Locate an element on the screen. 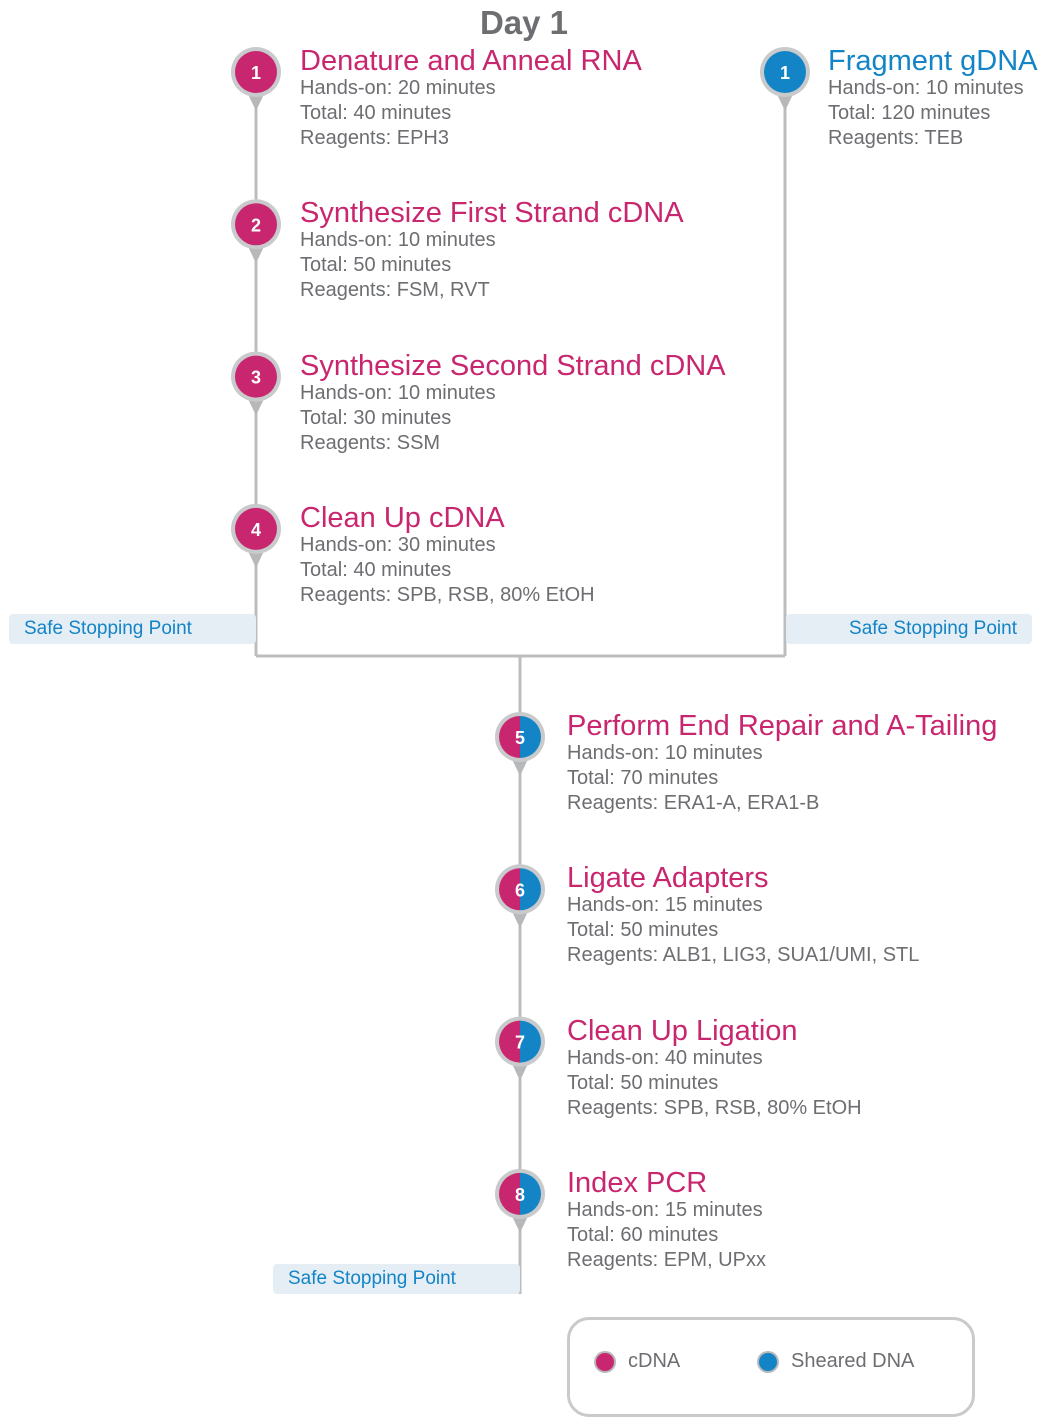 This screenshot has height=1417, width=1048. svg-text: 7 is located at coordinates (520, 1043).